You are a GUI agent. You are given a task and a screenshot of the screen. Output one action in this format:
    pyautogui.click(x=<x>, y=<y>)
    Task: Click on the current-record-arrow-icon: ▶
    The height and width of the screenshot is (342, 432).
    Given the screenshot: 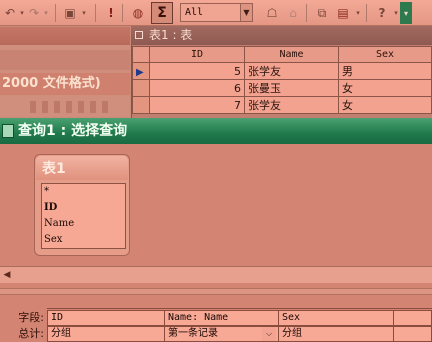 What is the action you would take?
    pyautogui.click(x=140, y=72)
    